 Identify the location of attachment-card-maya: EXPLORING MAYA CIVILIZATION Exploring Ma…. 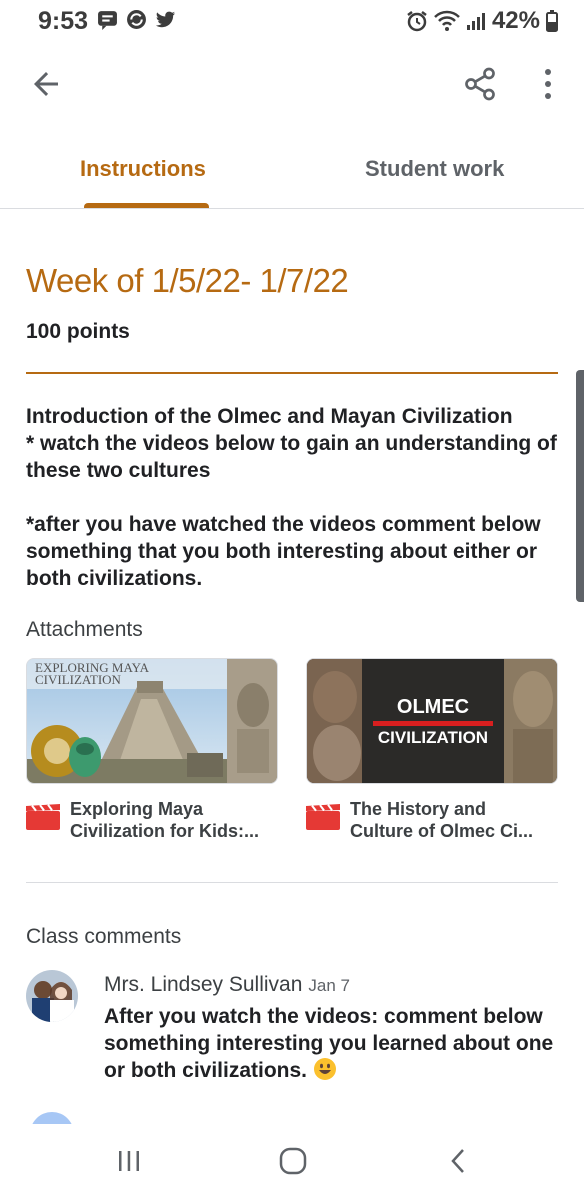
(152, 750).